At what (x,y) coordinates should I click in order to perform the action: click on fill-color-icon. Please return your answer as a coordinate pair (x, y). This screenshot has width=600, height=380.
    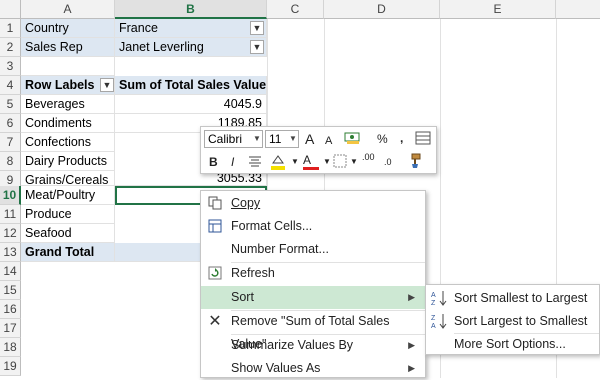
    Looking at the image, I should click on (279, 162).